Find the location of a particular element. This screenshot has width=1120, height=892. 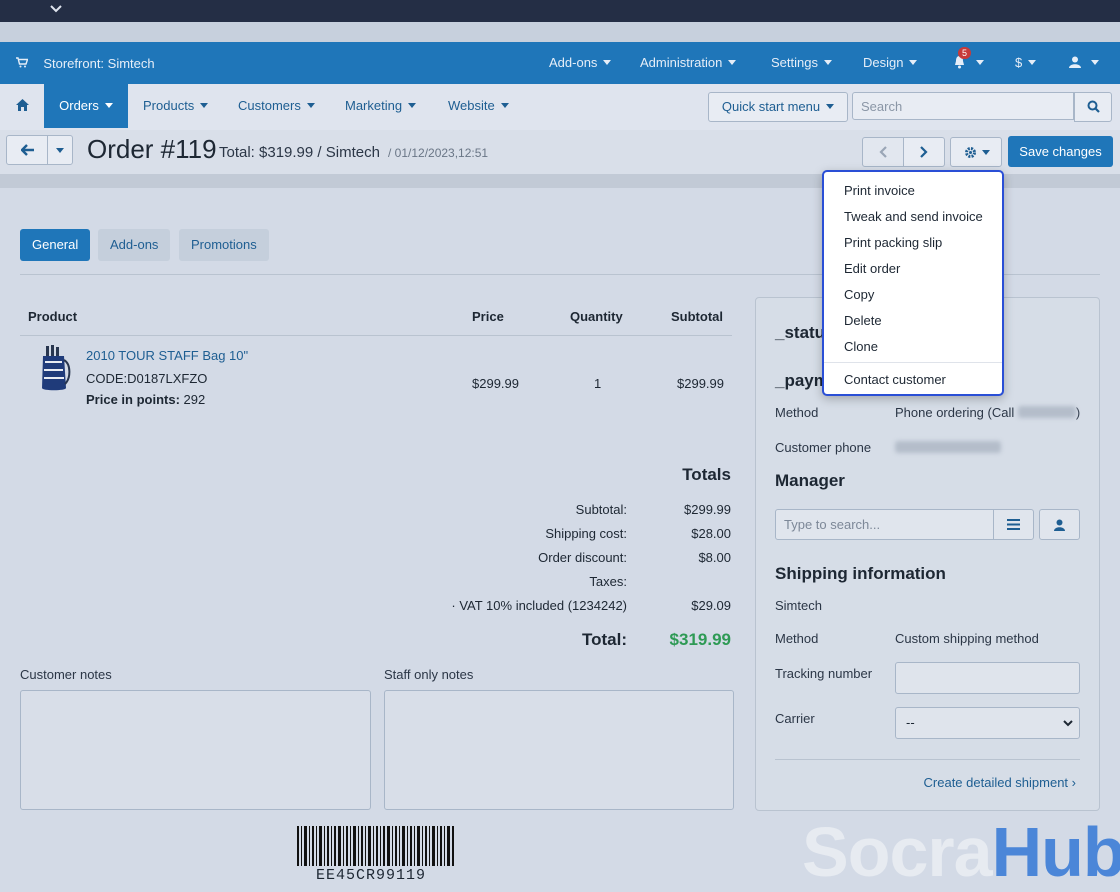

col-quantity: Quantity is located at coordinates (596, 316).